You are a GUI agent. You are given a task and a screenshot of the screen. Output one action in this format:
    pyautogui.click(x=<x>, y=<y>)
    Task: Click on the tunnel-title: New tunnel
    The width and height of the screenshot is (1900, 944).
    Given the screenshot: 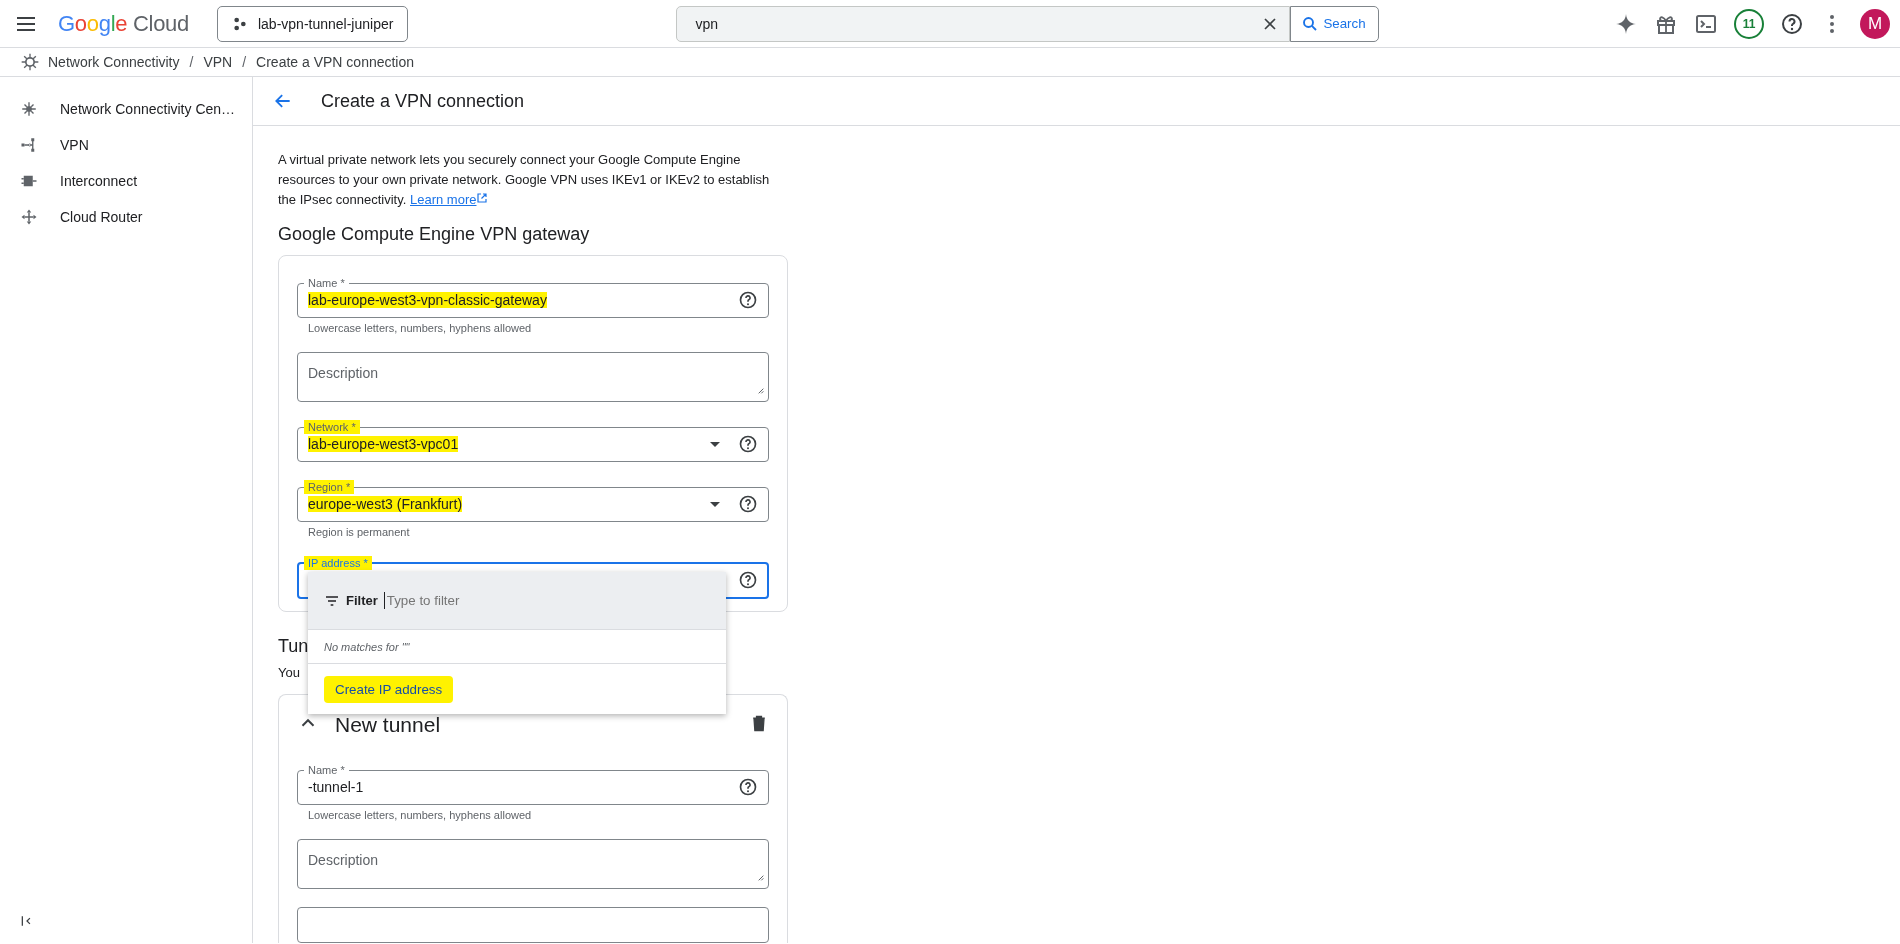 What is the action you would take?
    pyautogui.click(x=388, y=725)
    